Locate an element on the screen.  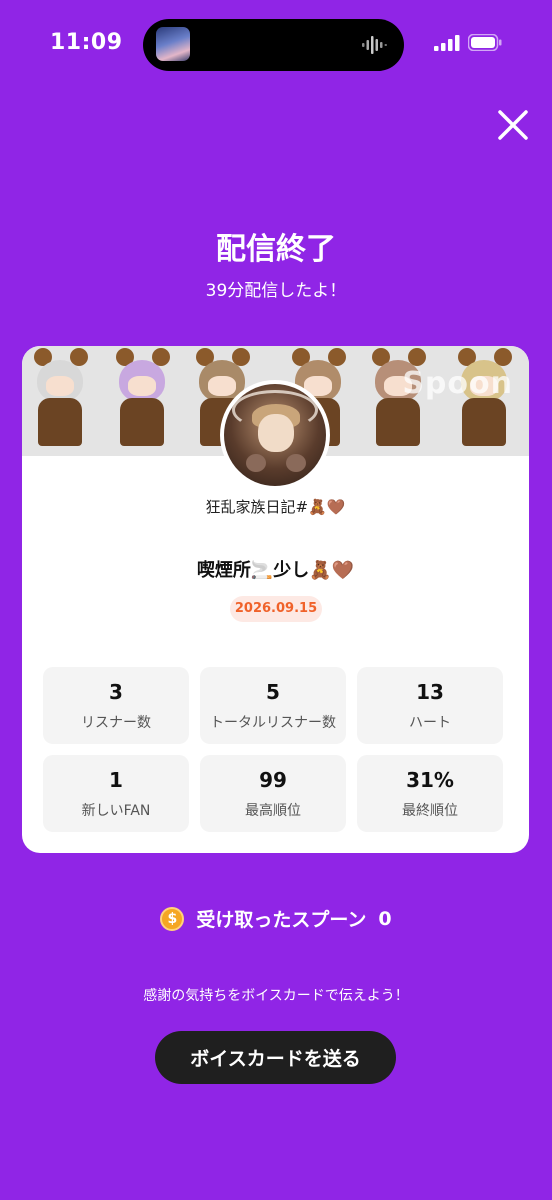
stat-label: ハート is located at coordinates (430, 723).